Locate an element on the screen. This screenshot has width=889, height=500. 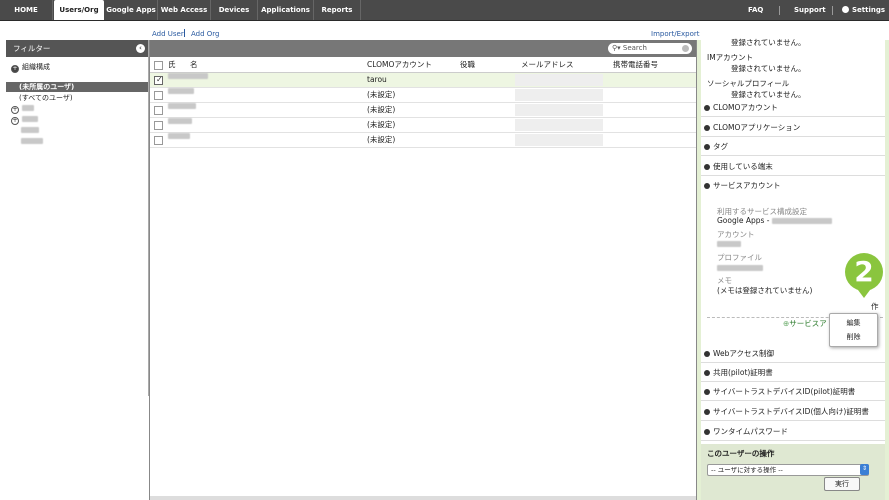
section-label: サービスアカウント is located at coordinates (747, 185).